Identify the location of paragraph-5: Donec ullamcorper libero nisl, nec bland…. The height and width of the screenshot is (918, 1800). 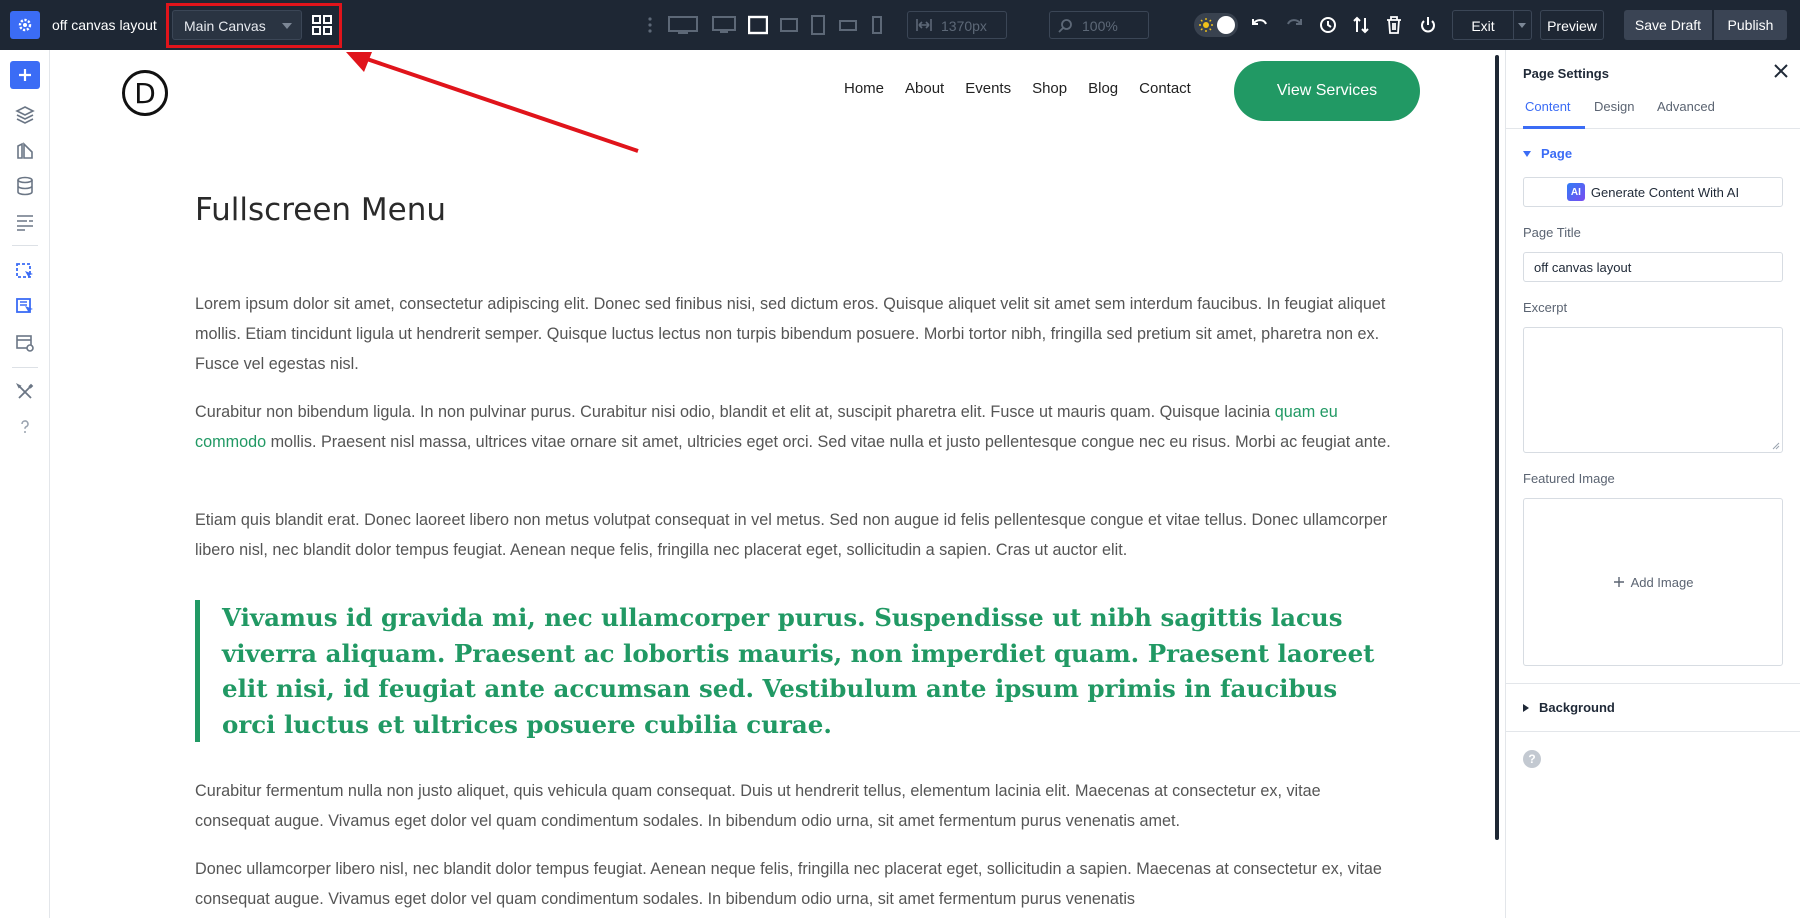
(788, 884).